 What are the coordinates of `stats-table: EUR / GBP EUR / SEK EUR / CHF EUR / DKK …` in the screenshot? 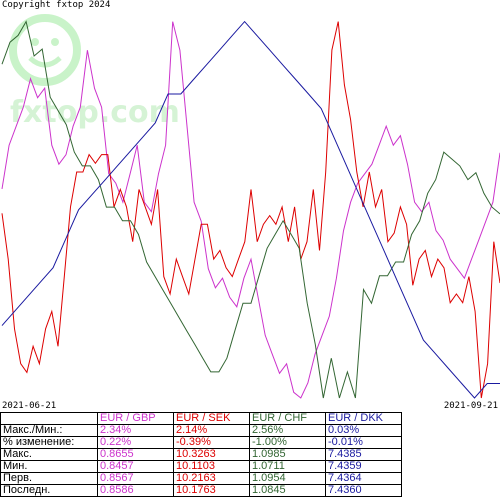 It's located at (201, 454).